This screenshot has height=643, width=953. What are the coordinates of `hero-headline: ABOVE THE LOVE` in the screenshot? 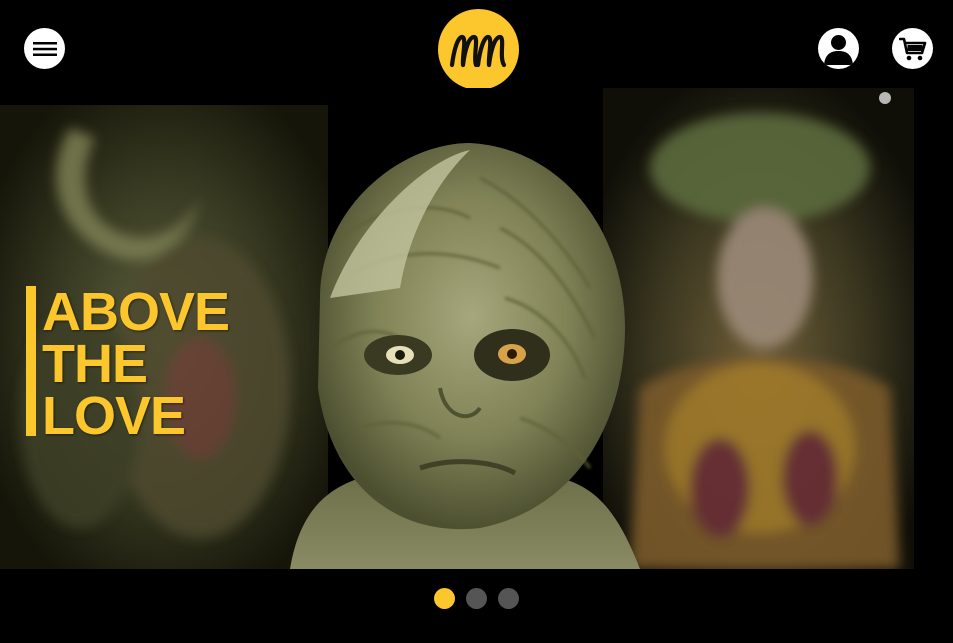 It's located at (128, 362).